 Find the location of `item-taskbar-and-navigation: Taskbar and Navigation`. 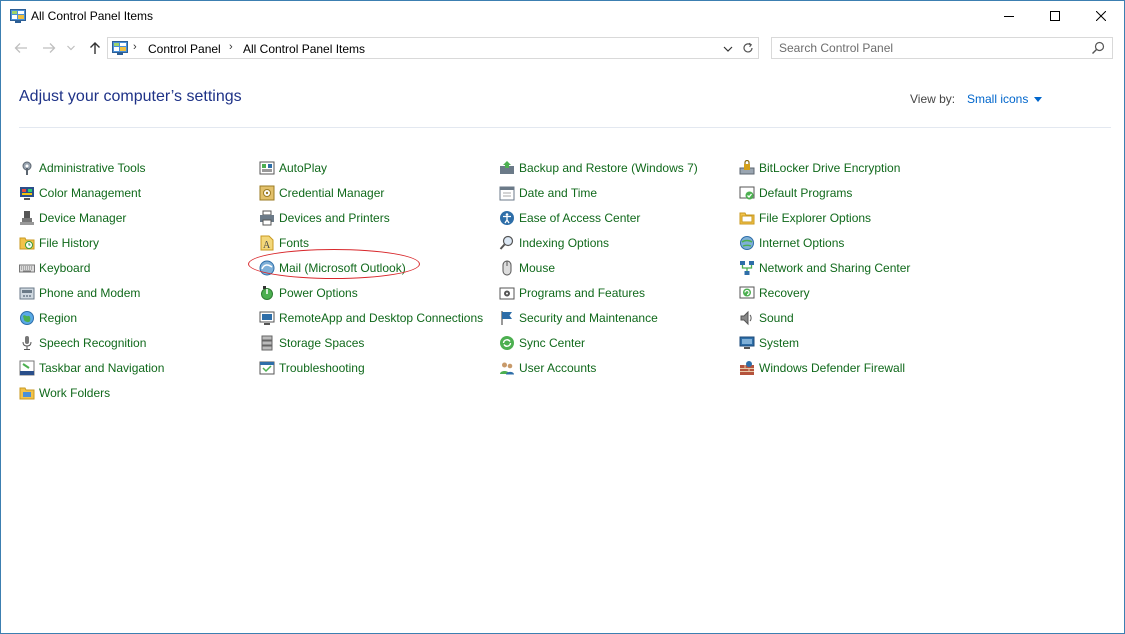

item-taskbar-and-navigation: Taskbar and Navigation is located at coordinates (139, 367).